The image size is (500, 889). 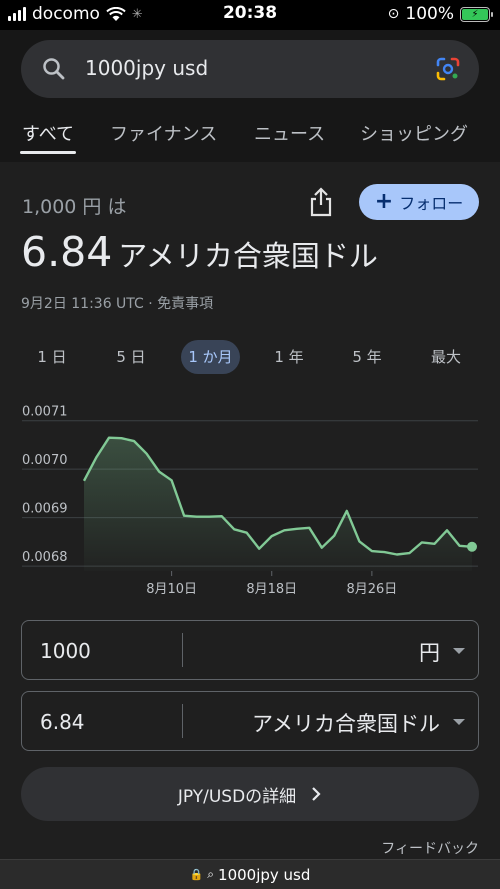 I want to click on converted-value: 6.84, so click(x=67, y=252).